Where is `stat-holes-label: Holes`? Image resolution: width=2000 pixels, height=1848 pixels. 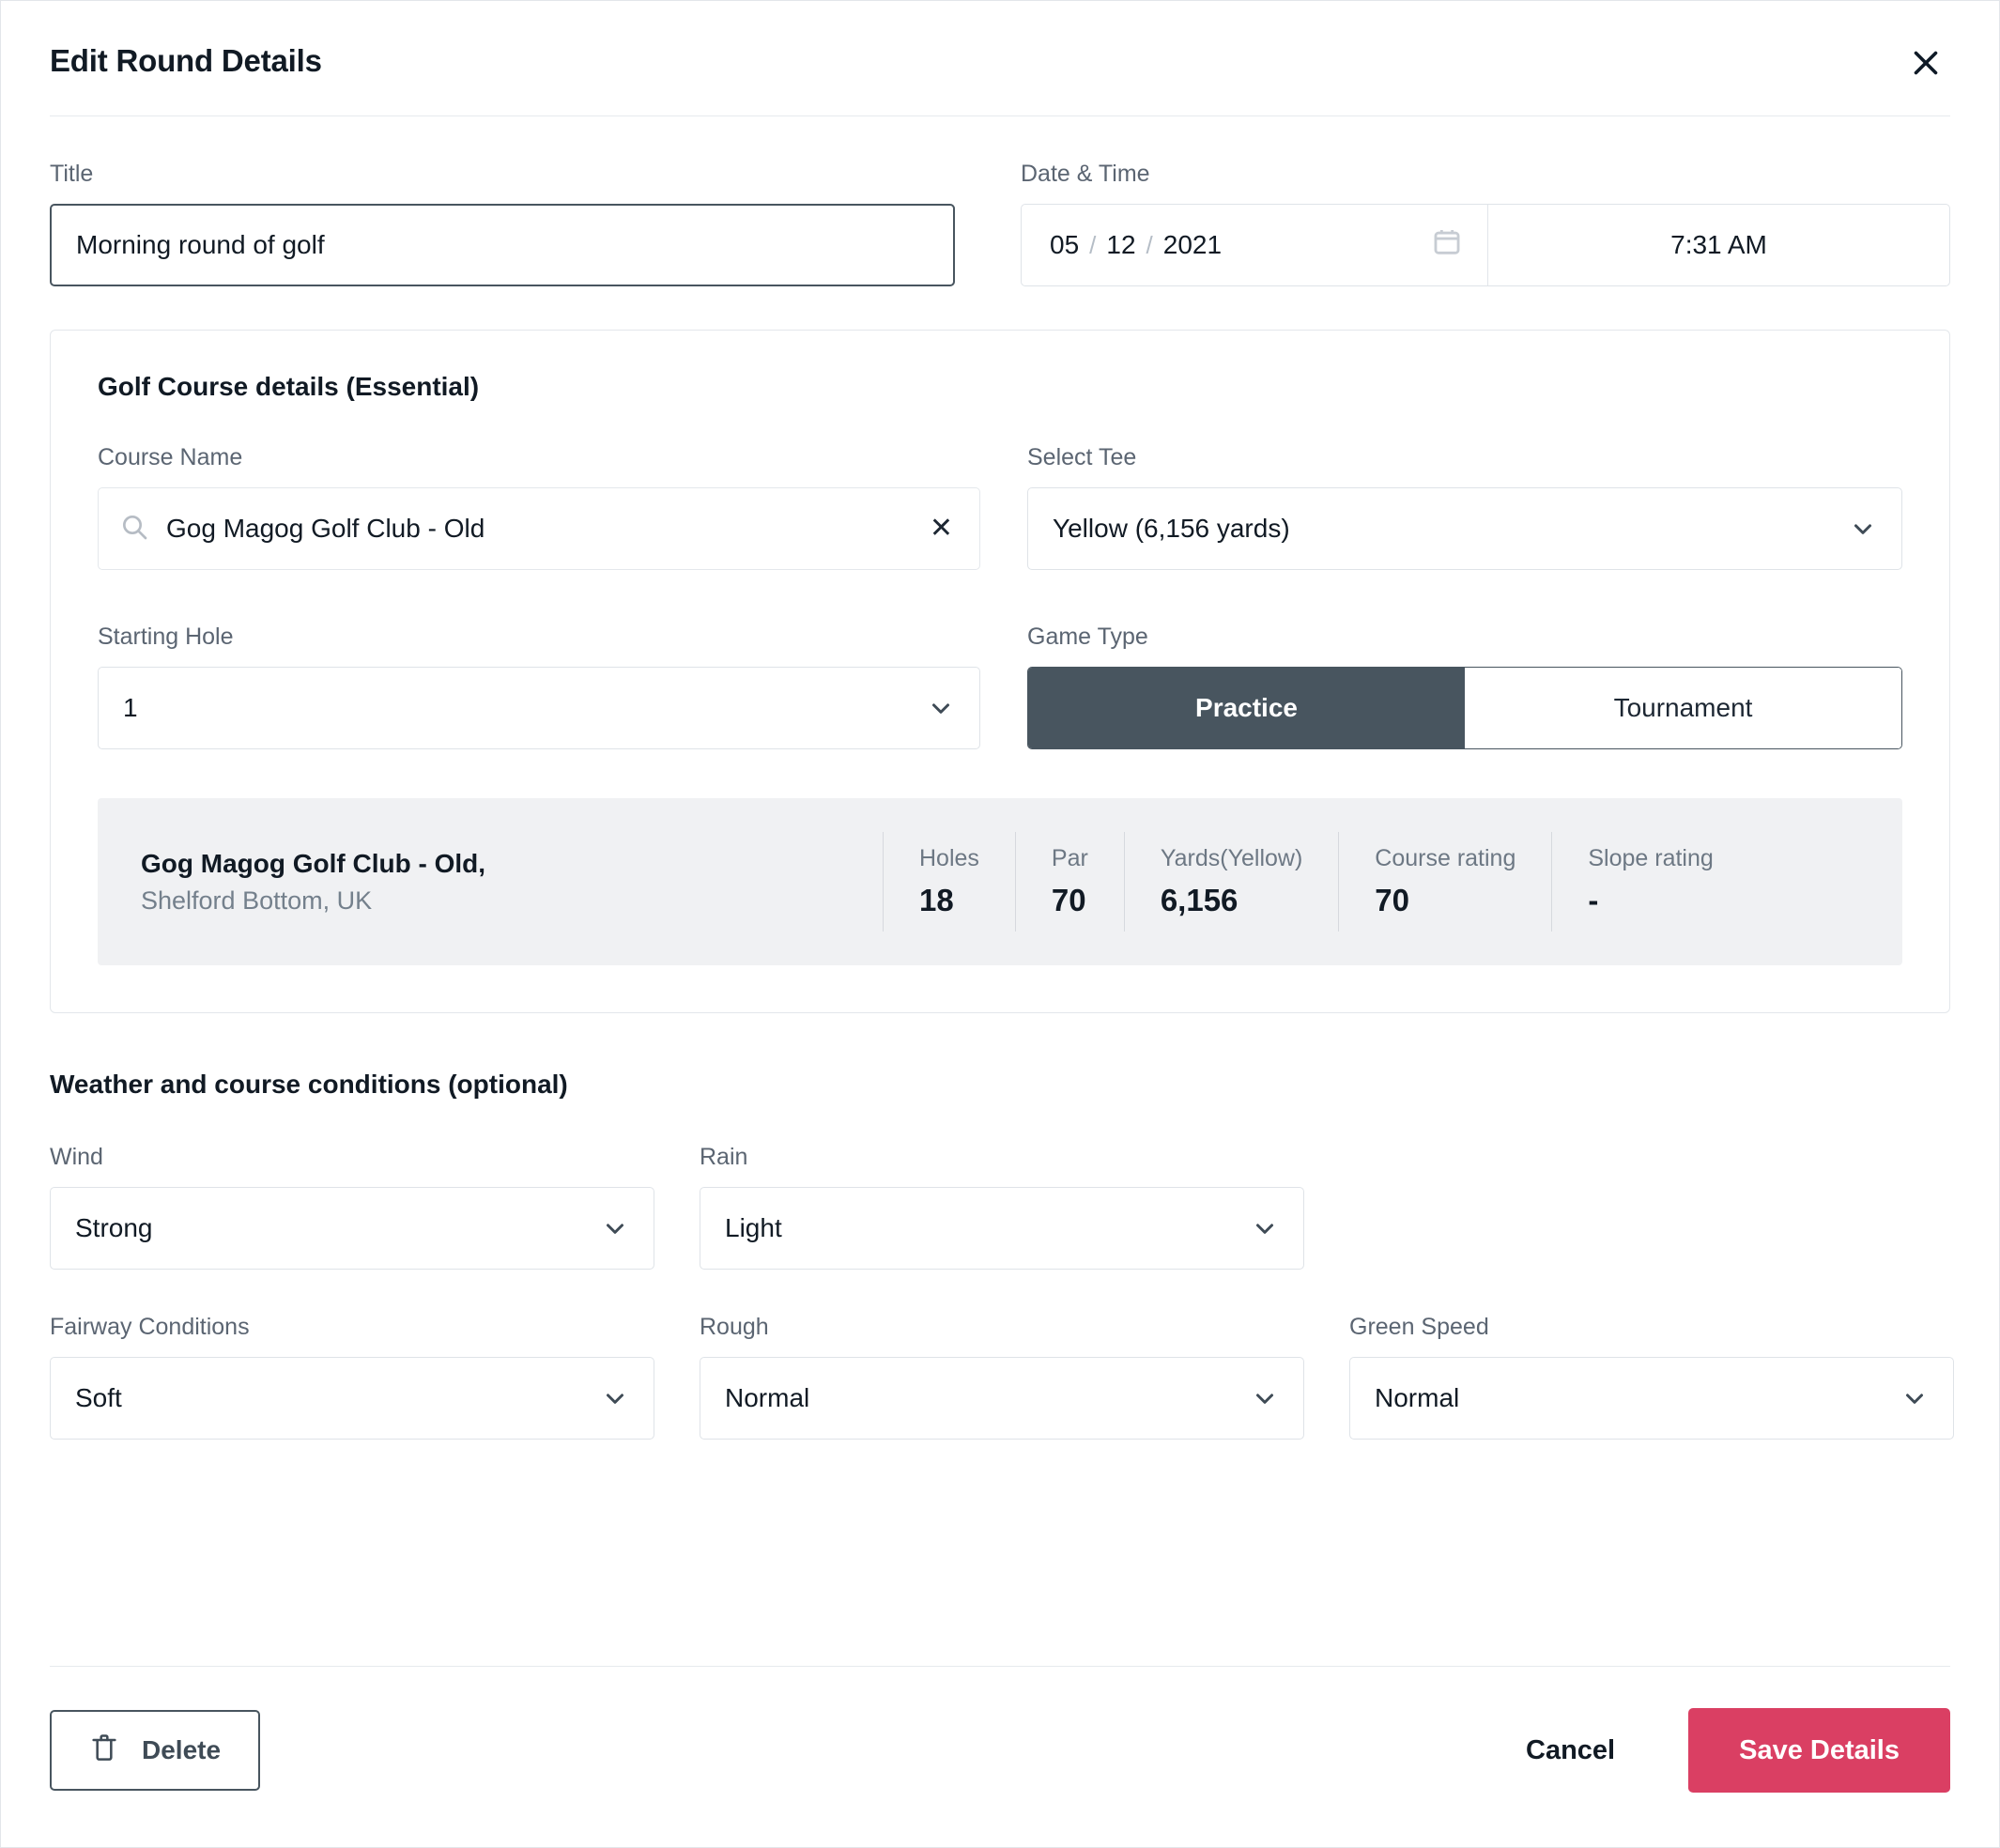
stat-holes-label: Holes is located at coordinates (949, 858).